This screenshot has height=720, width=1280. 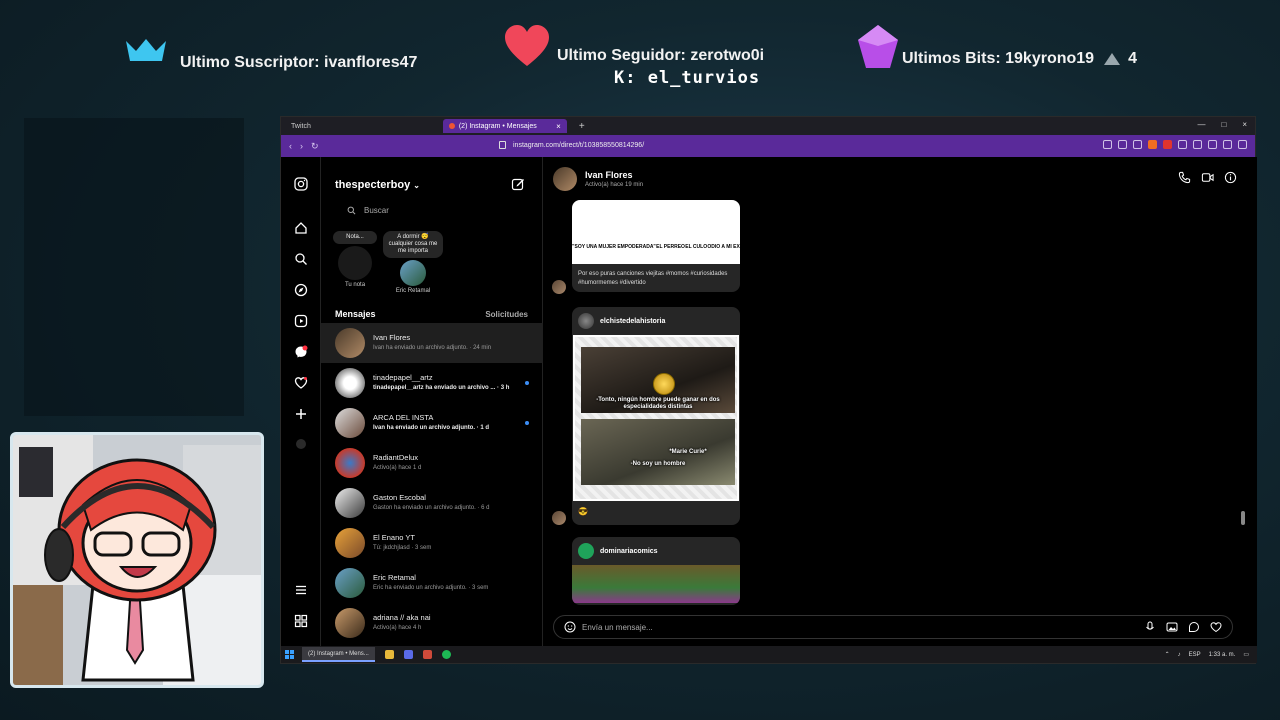 I want to click on tray-clock: 1:33 a. m., so click(x=1222, y=655).